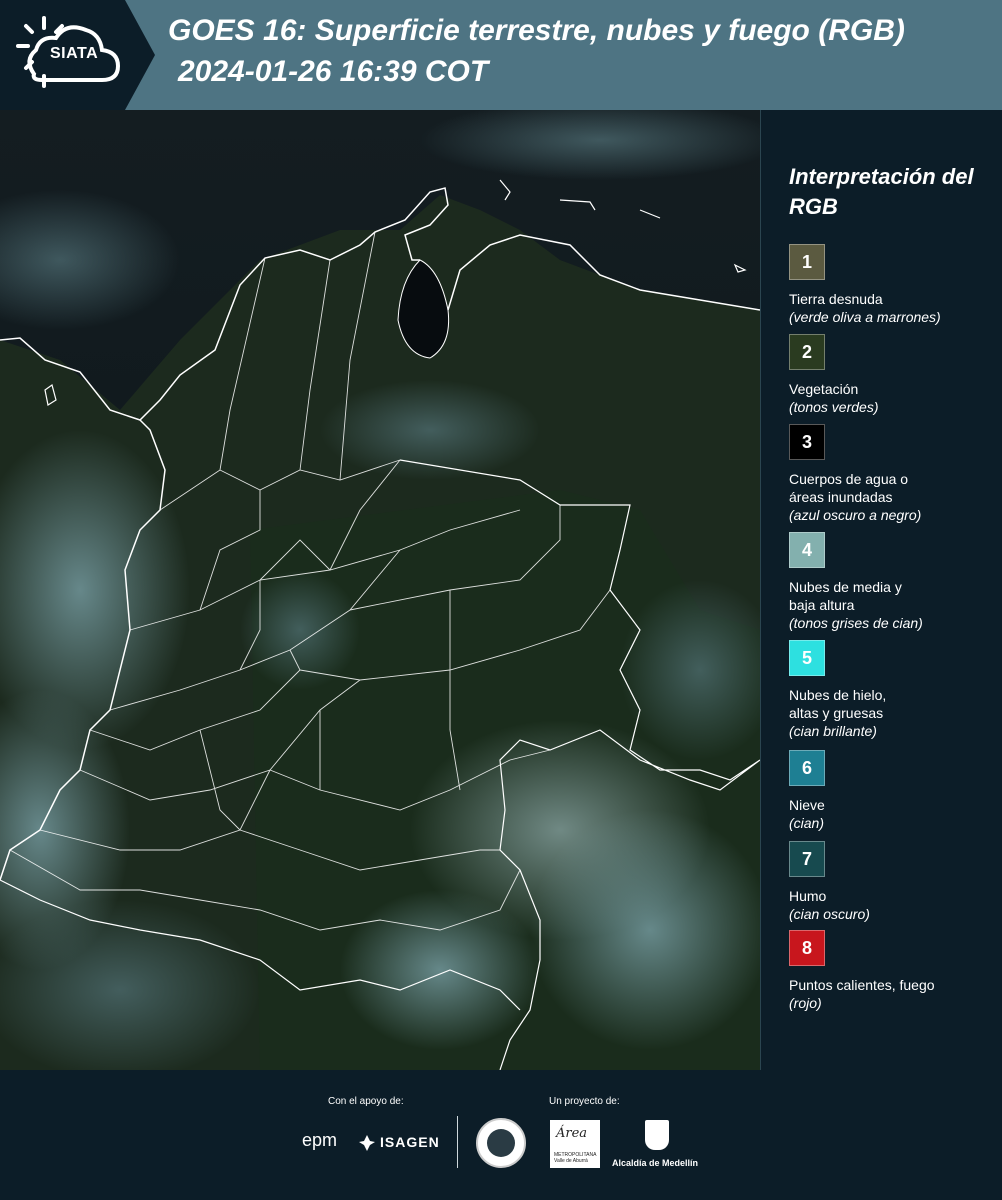 The height and width of the screenshot is (1200, 1002). What do you see at coordinates (834, 407) in the screenshot?
I see `legend-item-desc: (tonos verdes)` at bounding box center [834, 407].